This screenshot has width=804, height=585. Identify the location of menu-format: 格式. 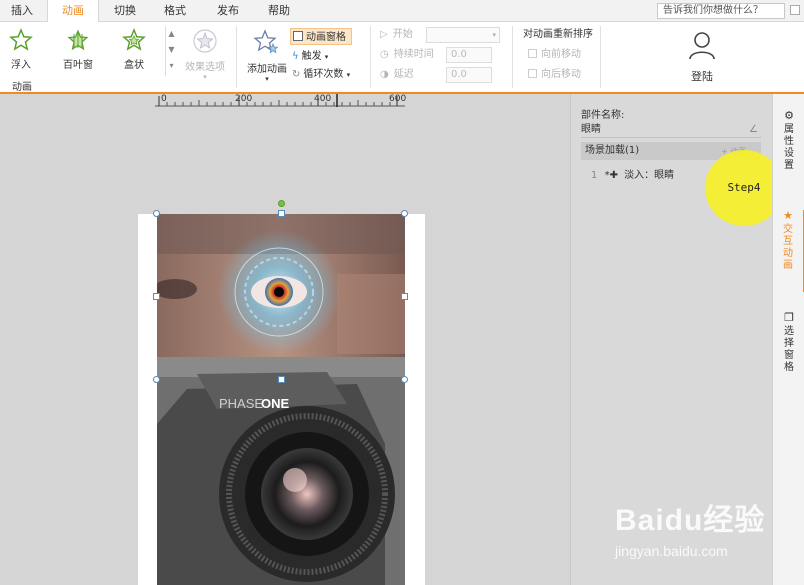
(175, 11).